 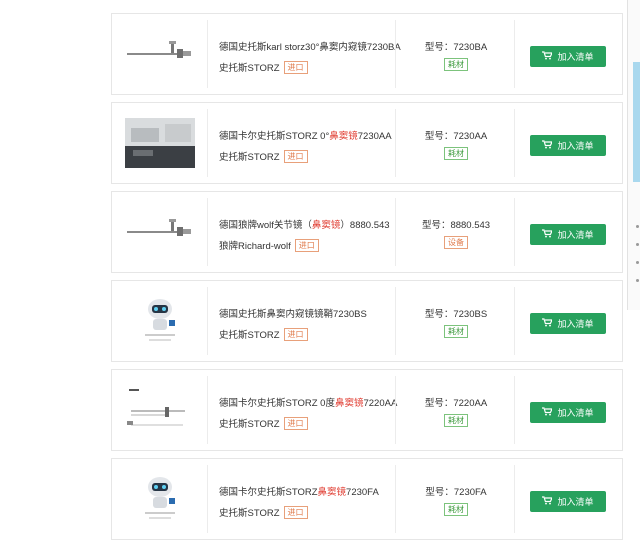 What do you see at coordinates (456, 321) in the screenshot?
I see `model-info: 型号：7230BS 耗材` at bounding box center [456, 321].